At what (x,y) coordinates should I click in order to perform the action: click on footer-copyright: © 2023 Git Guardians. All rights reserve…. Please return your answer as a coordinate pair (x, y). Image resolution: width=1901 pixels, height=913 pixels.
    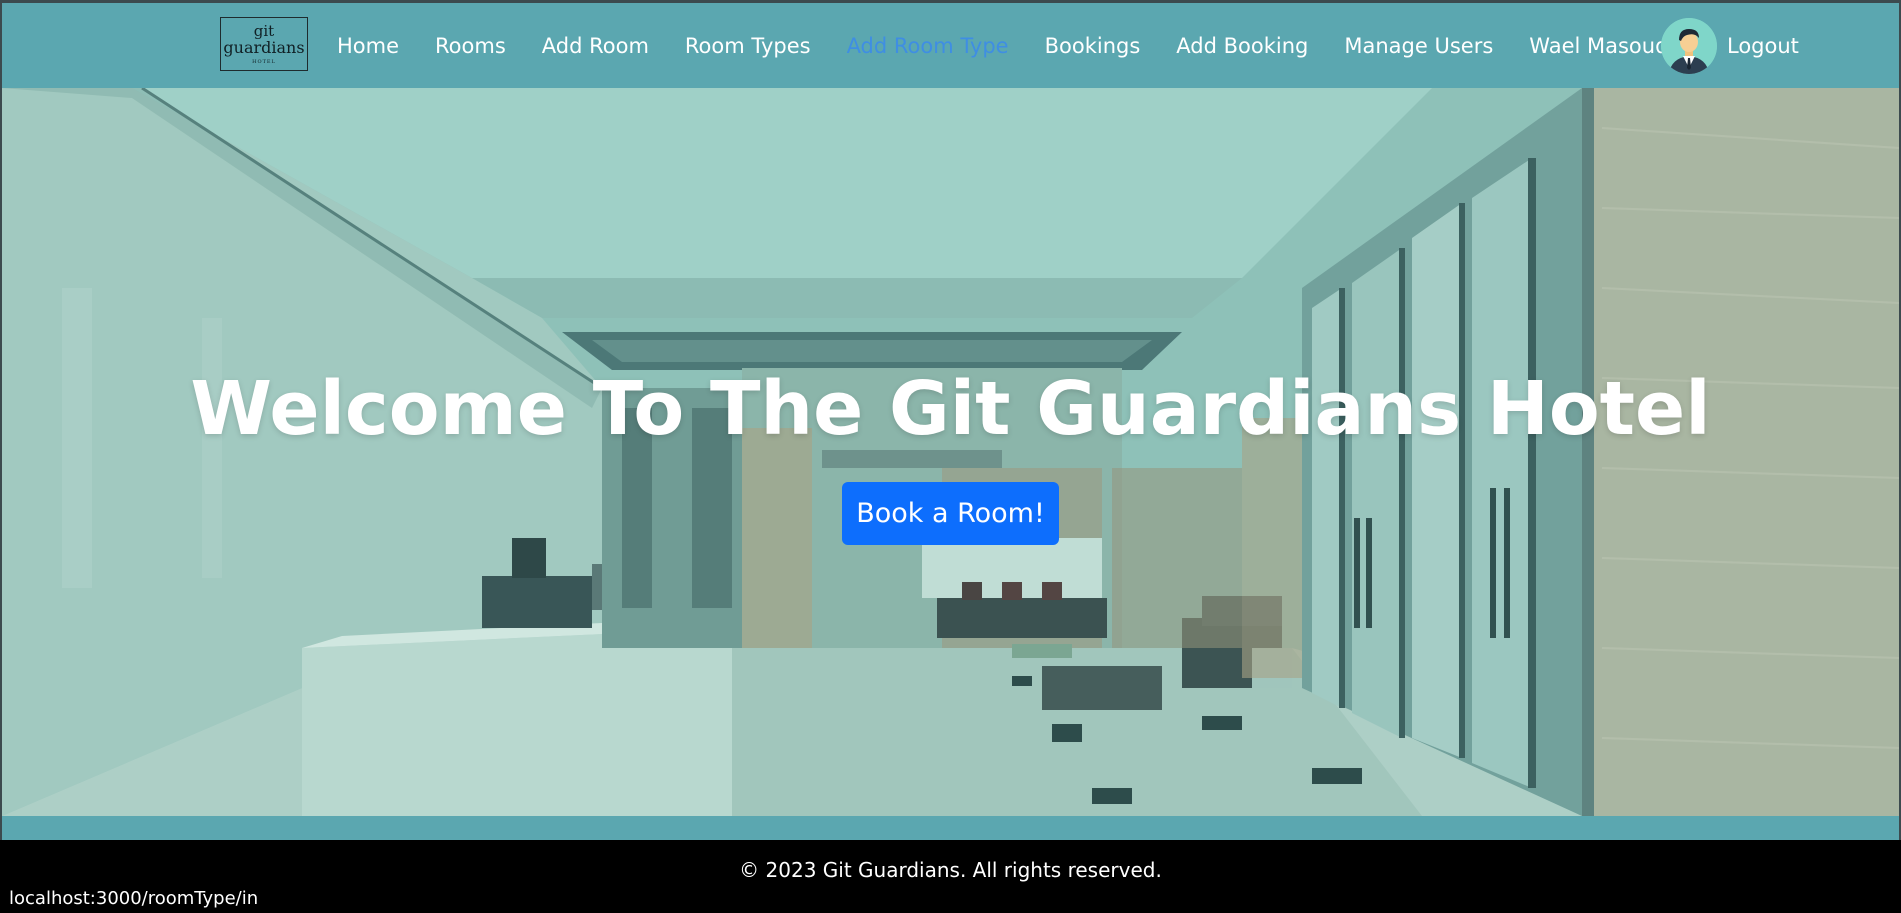
    Looking at the image, I should click on (950, 870).